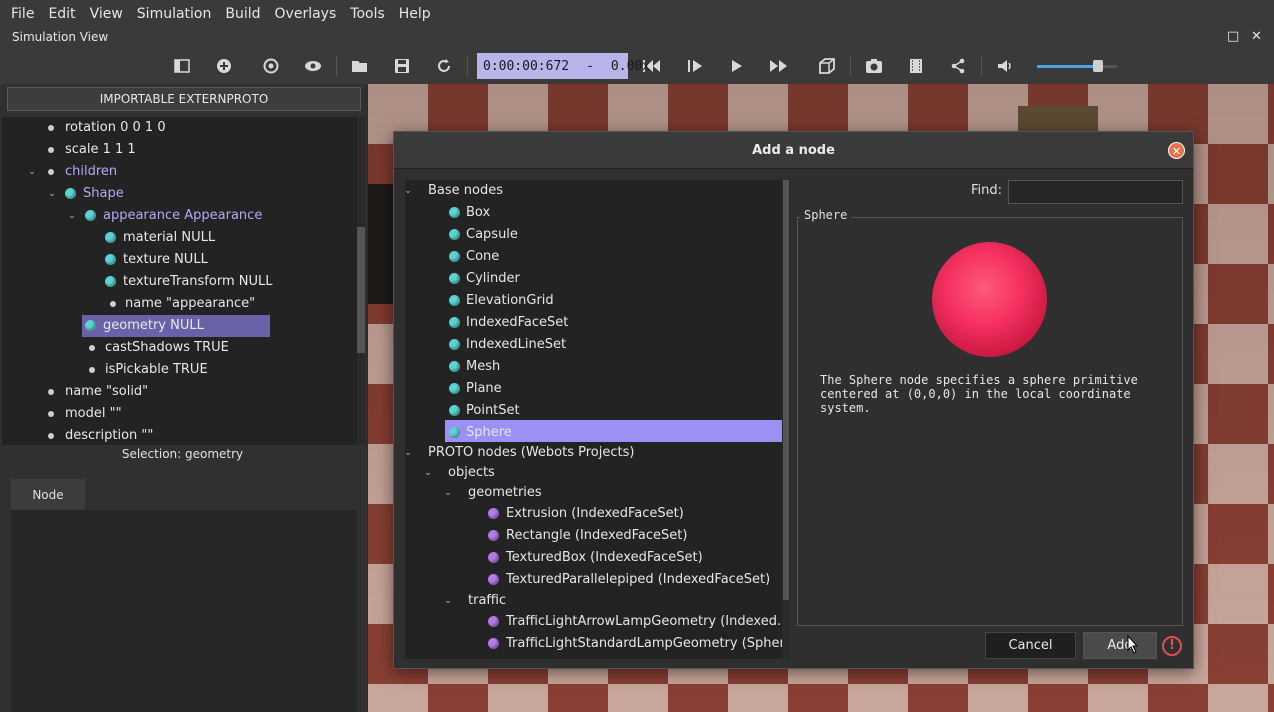  I want to click on play-icon, so click(737, 66).